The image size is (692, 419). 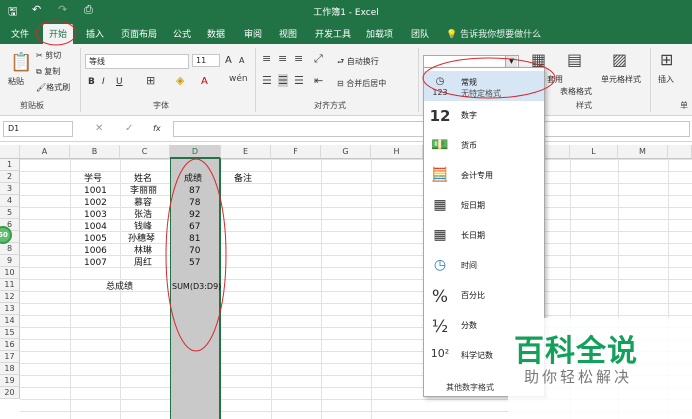 What do you see at coordinates (56, 33) in the screenshot?
I see `annotation-oval-home-tab` at bounding box center [56, 33].